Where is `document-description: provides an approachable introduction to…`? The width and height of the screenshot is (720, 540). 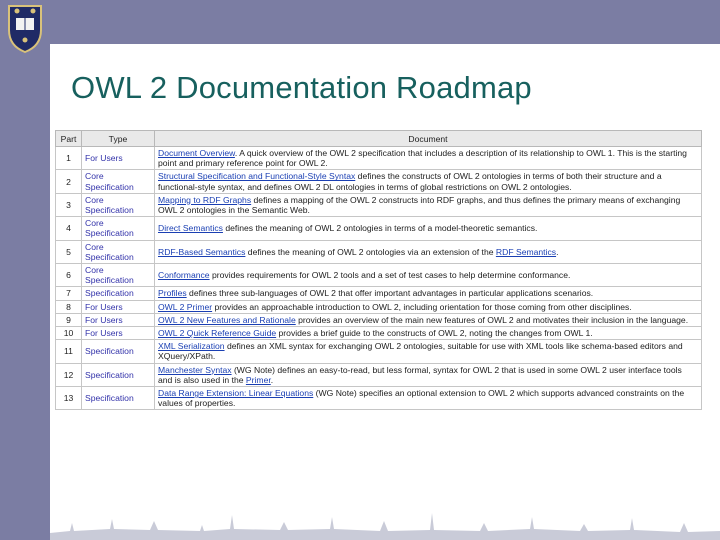 document-description: provides an approachable introduction to… is located at coordinates (422, 306).